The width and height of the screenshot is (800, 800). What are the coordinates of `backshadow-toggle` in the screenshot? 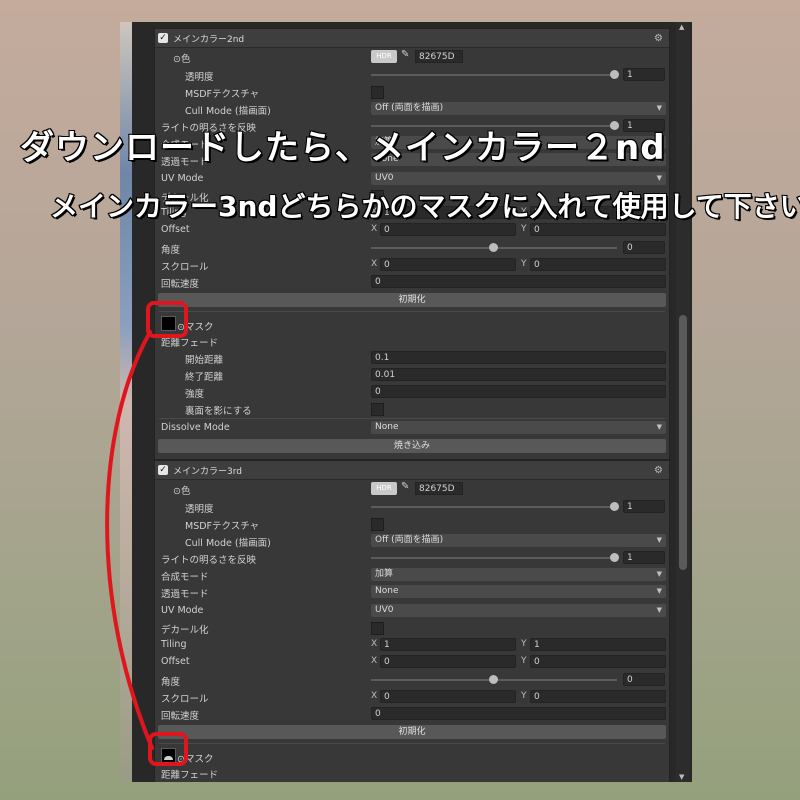 It's located at (377, 409).